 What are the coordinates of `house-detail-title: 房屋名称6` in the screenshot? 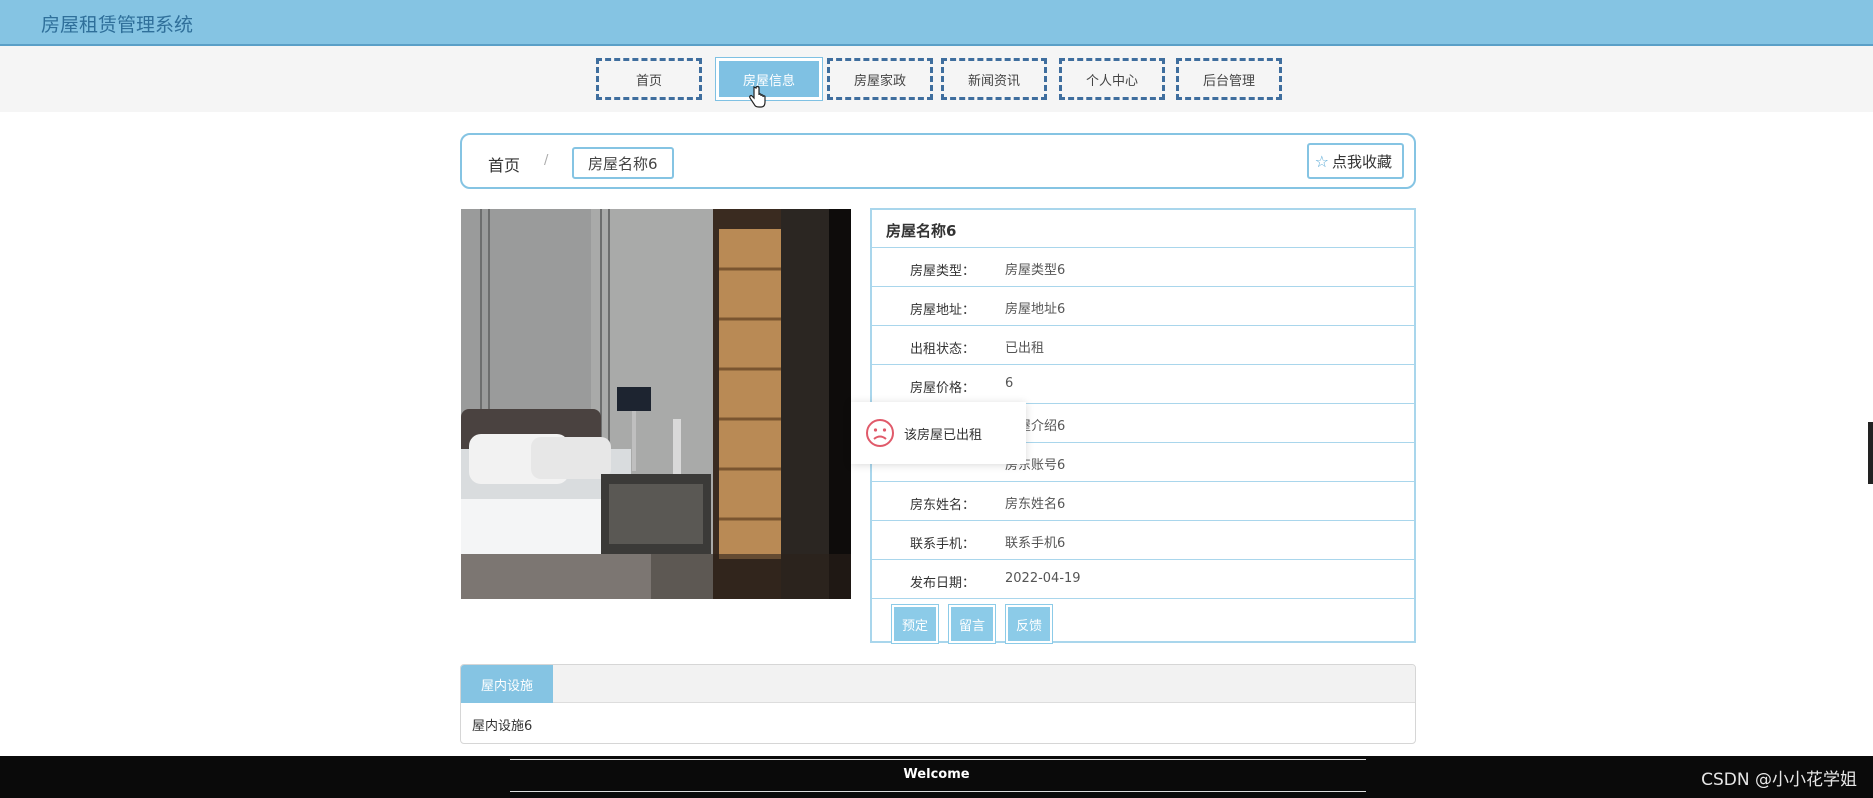 It's located at (1143, 229).